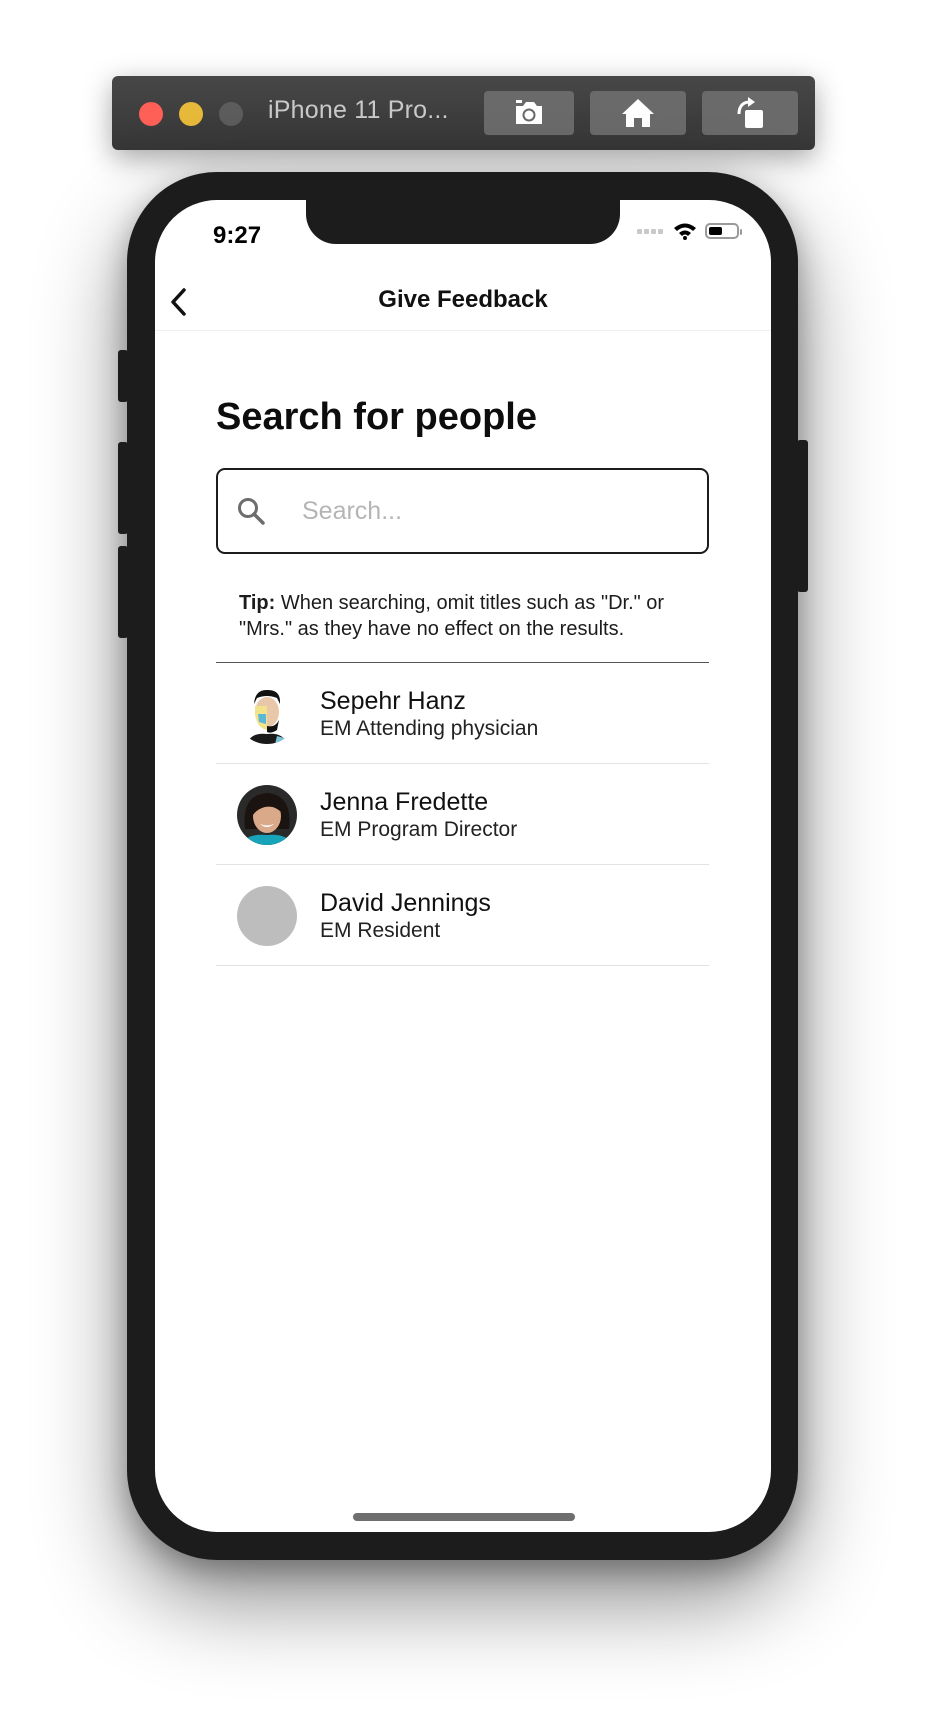 The height and width of the screenshot is (1710, 926). I want to click on close-window-button, so click(151, 114).